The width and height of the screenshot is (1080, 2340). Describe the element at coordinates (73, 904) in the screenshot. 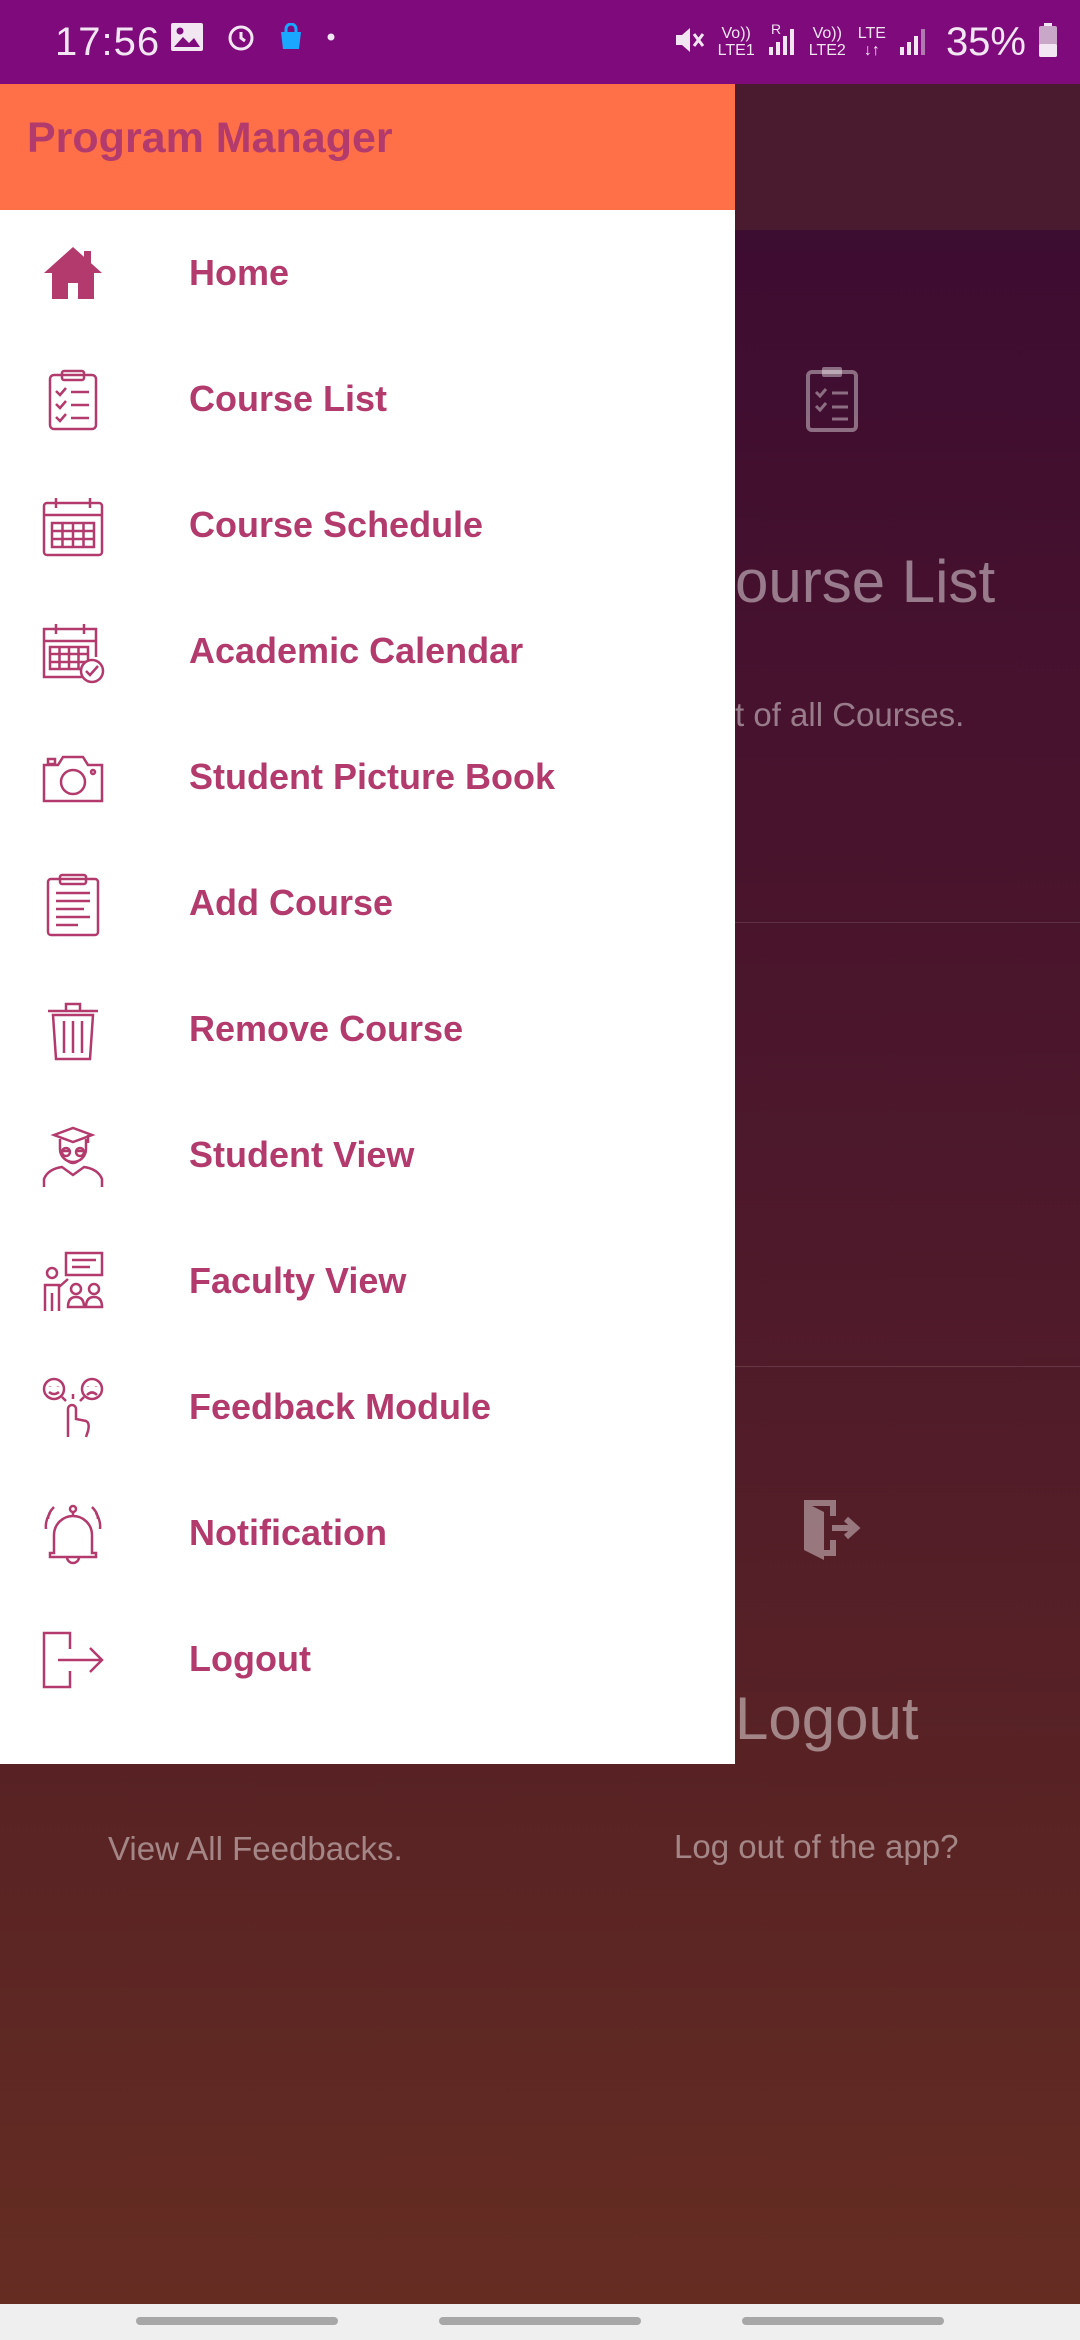

I see `clipboard-document-icon` at that location.